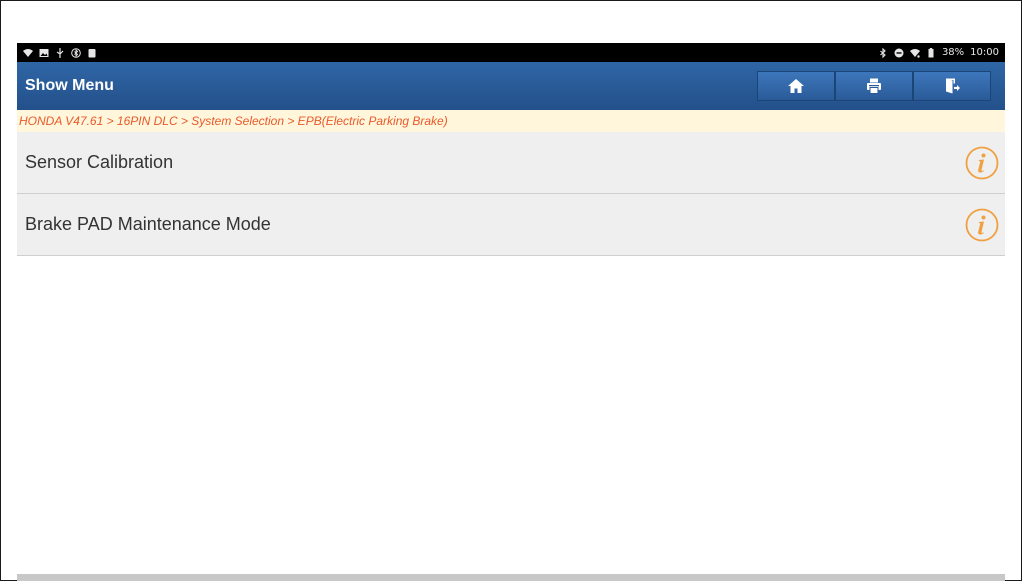 The height and width of the screenshot is (581, 1022). Describe the element at coordinates (914, 53) in the screenshot. I see `wifi-signal-icon` at that location.